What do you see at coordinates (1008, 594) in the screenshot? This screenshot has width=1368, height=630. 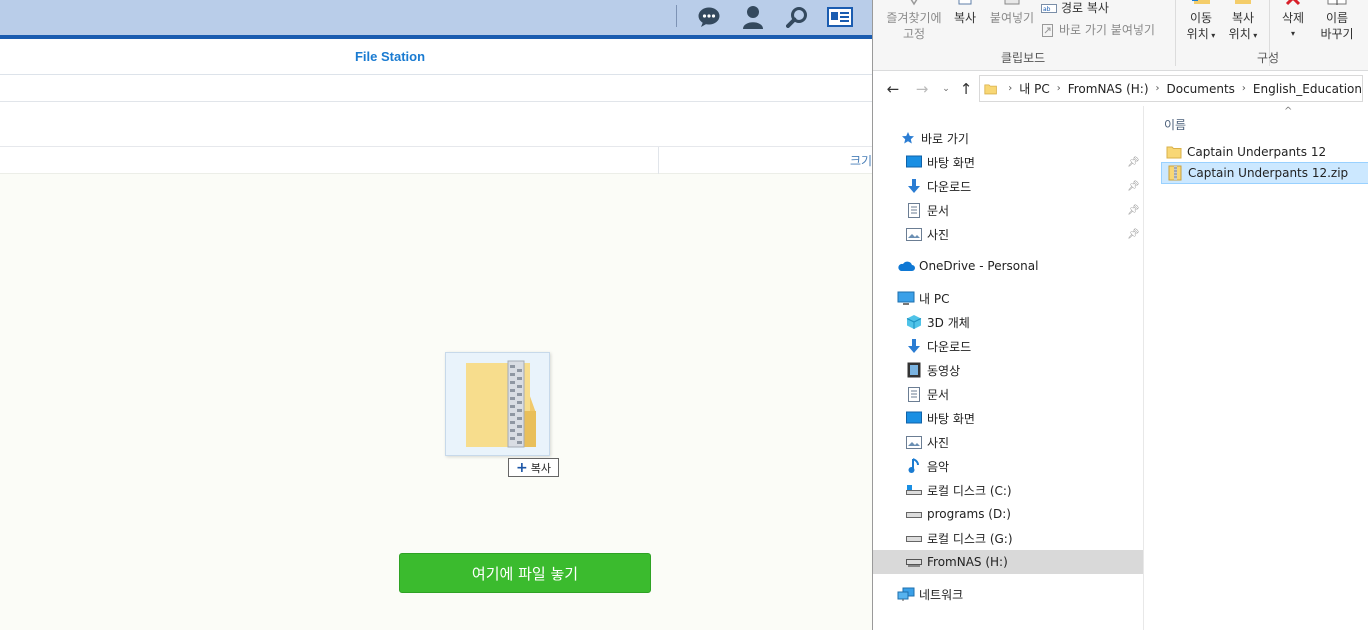 I see `nav-network: 네트워크` at bounding box center [1008, 594].